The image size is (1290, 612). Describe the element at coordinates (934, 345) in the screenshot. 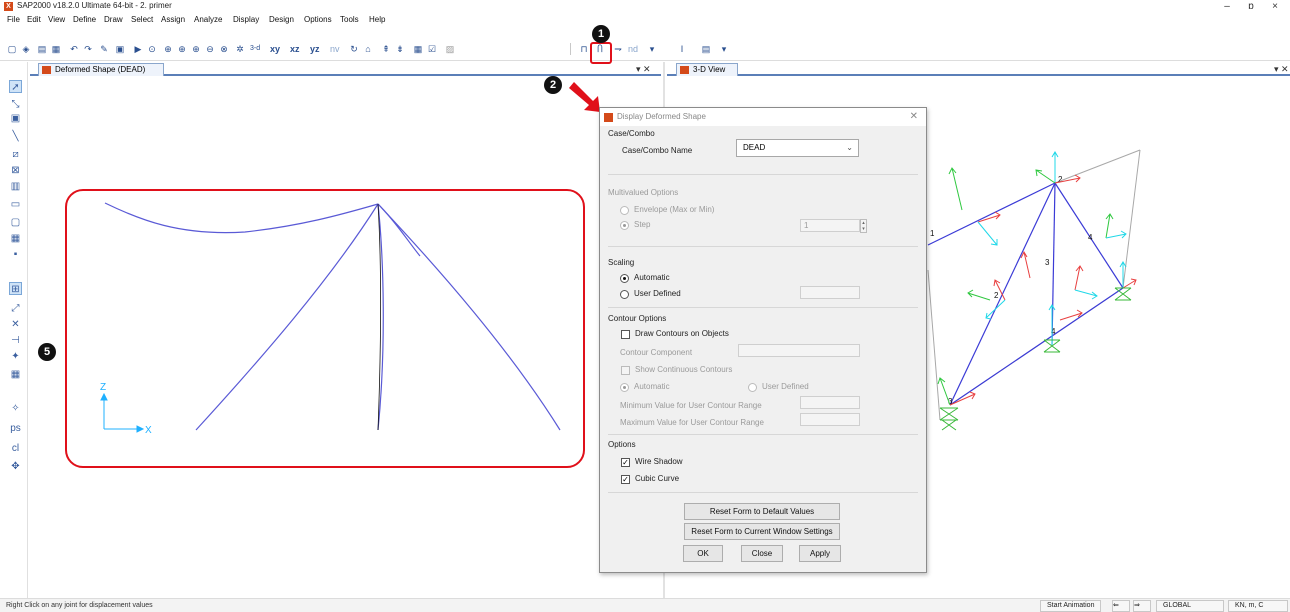

I see `outline-left` at that location.